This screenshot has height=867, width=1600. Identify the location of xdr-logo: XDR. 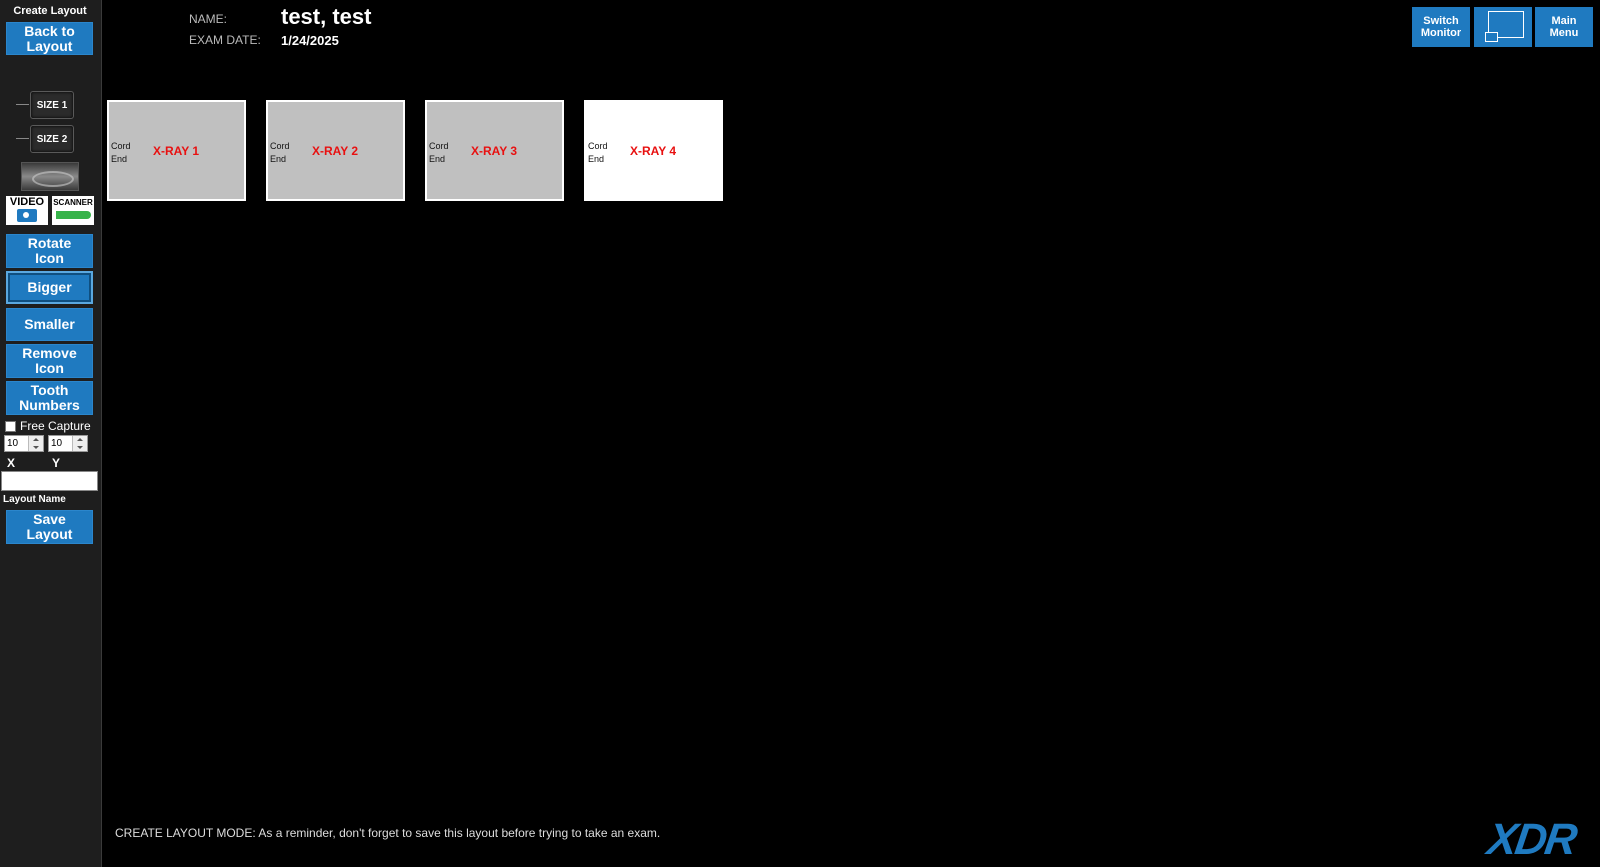
(1531, 839).